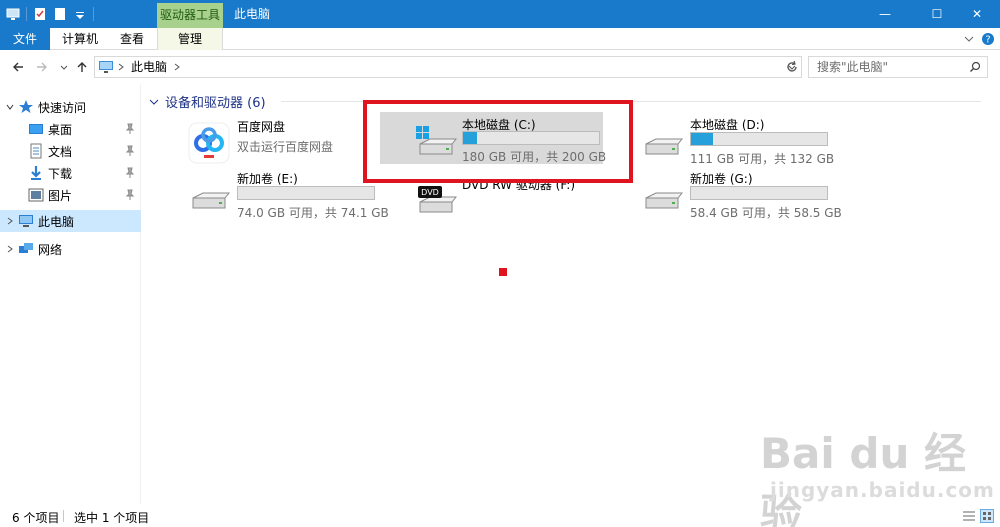 The image size is (1000, 527). What do you see at coordinates (149, 67) in the screenshot?
I see `breadcrumb: 此电脑` at bounding box center [149, 67].